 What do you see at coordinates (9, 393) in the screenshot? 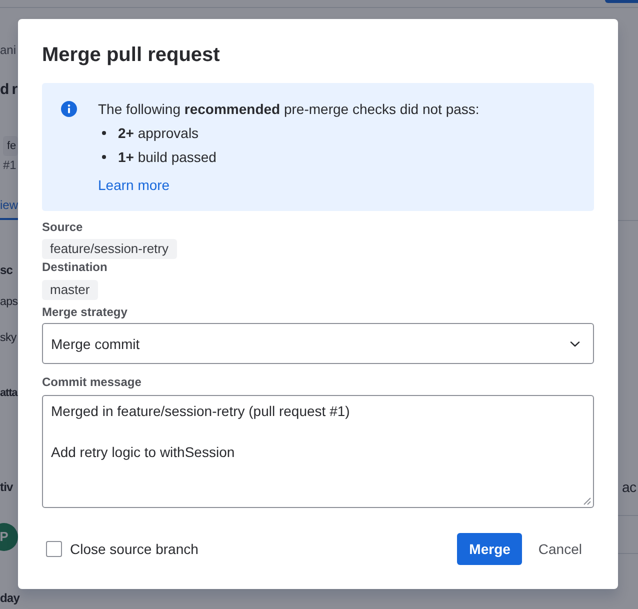
I see `section-heading: atta` at bounding box center [9, 393].